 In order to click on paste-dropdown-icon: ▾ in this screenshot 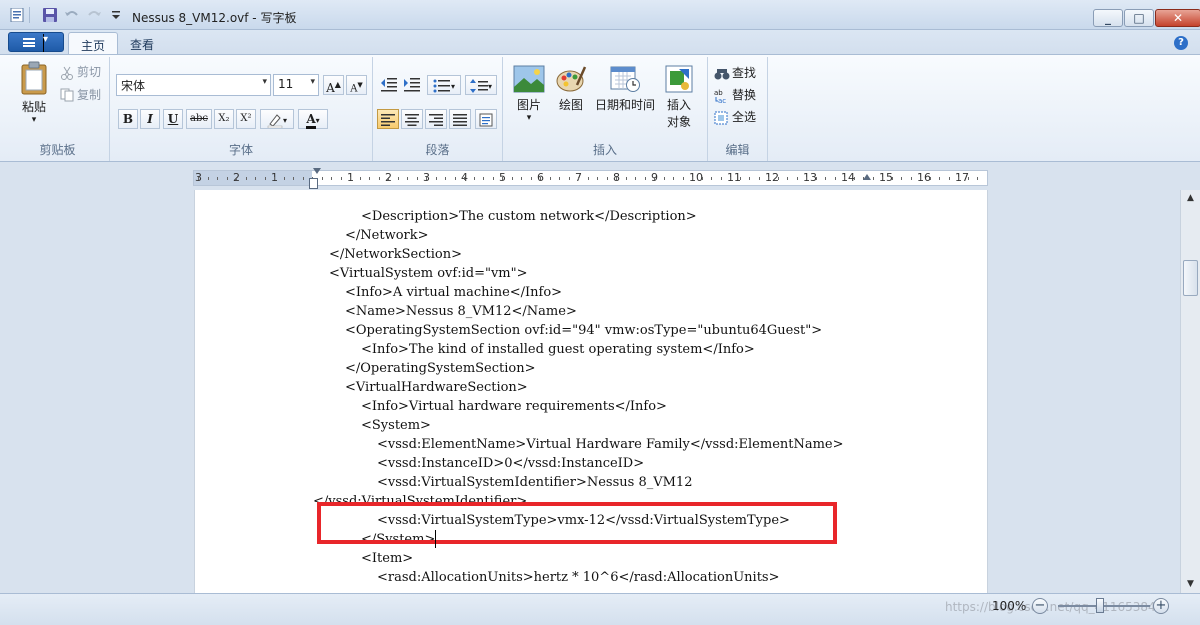, I will do `click(34, 120)`.